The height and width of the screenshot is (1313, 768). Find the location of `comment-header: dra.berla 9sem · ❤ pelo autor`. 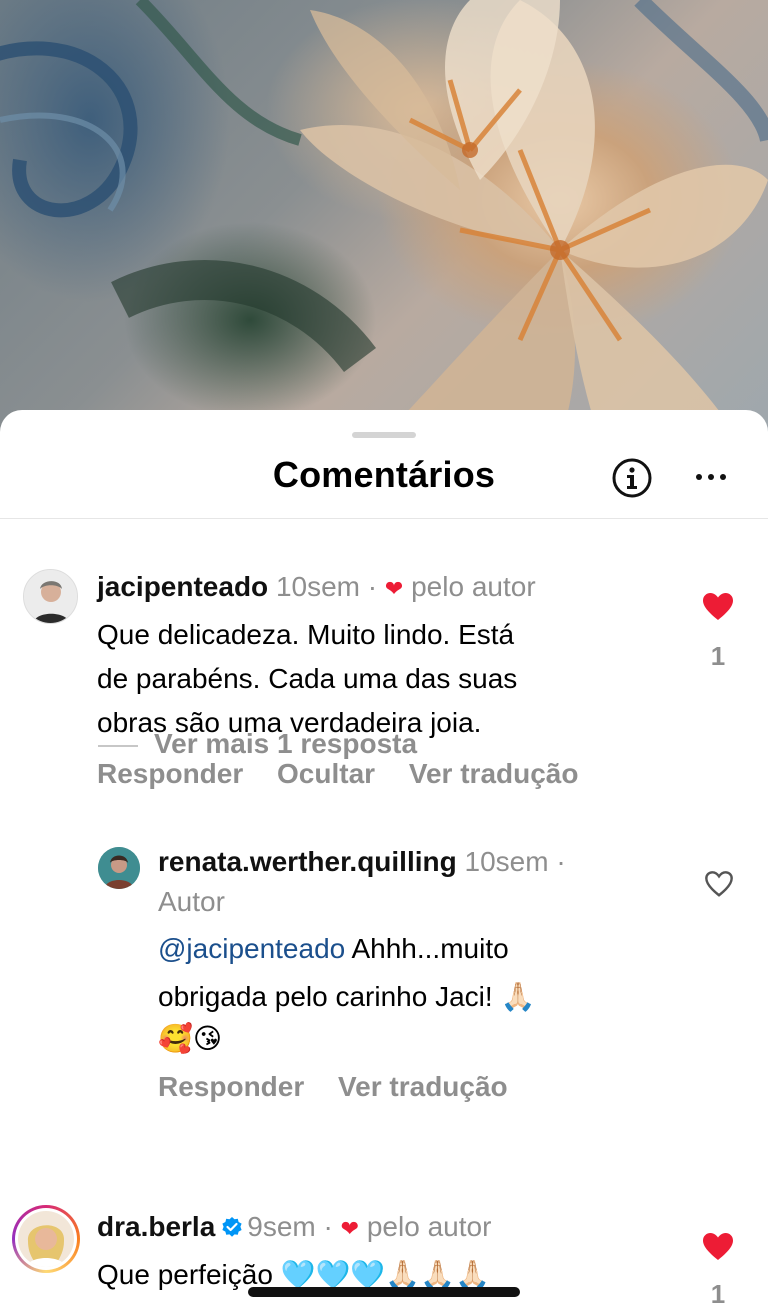

comment-header: dra.berla 9sem · ❤ pelo autor is located at coordinates (294, 1228).